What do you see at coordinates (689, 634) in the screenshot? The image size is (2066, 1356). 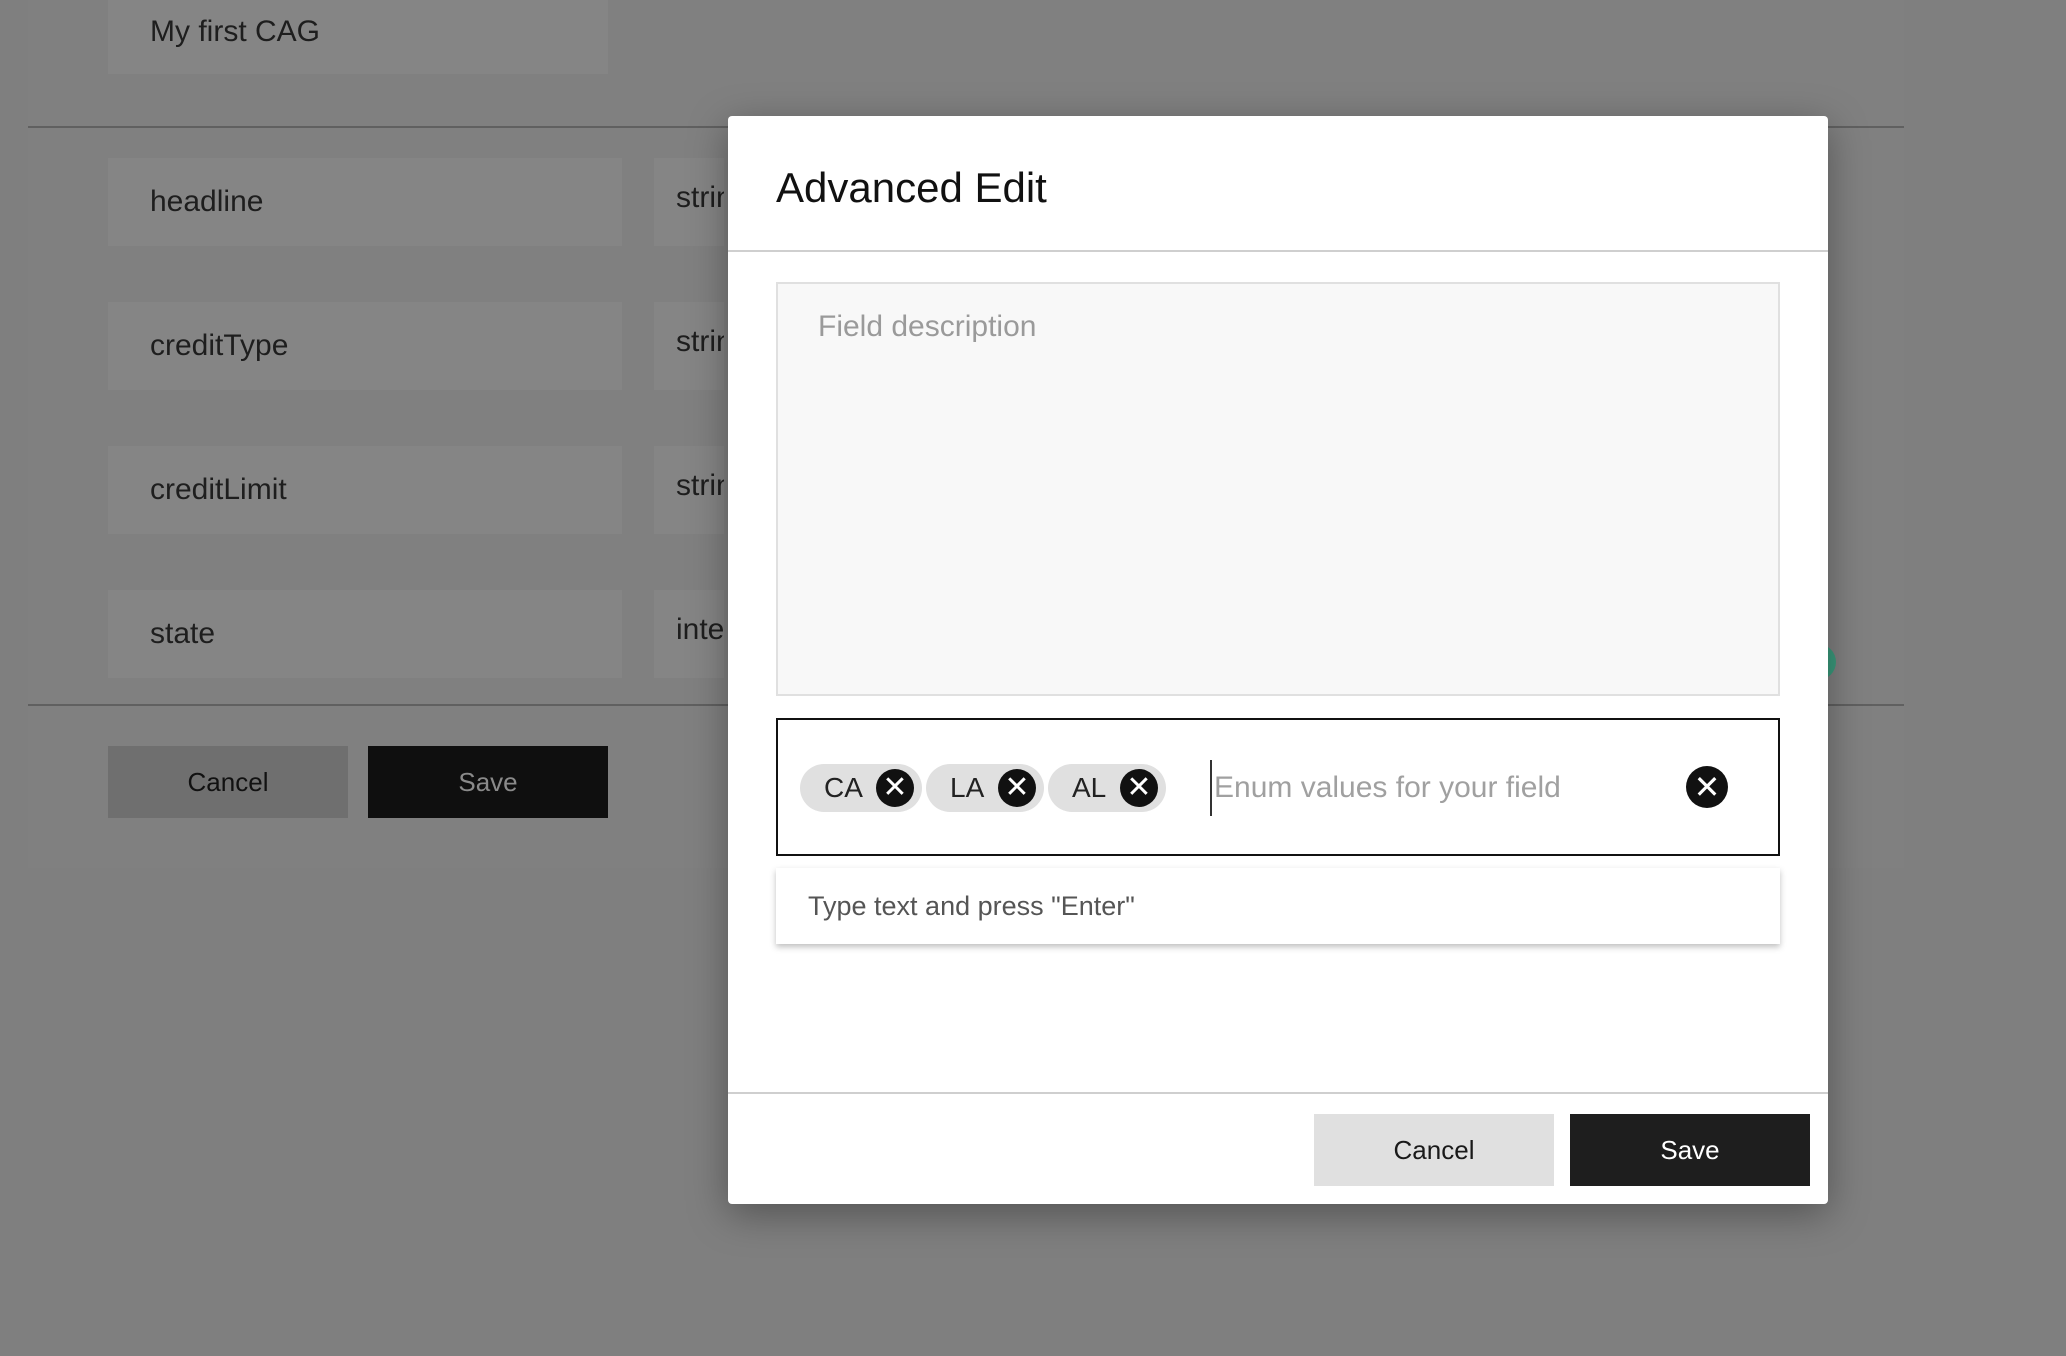 I see `field-type-state: integer` at bounding box center [689, 634].